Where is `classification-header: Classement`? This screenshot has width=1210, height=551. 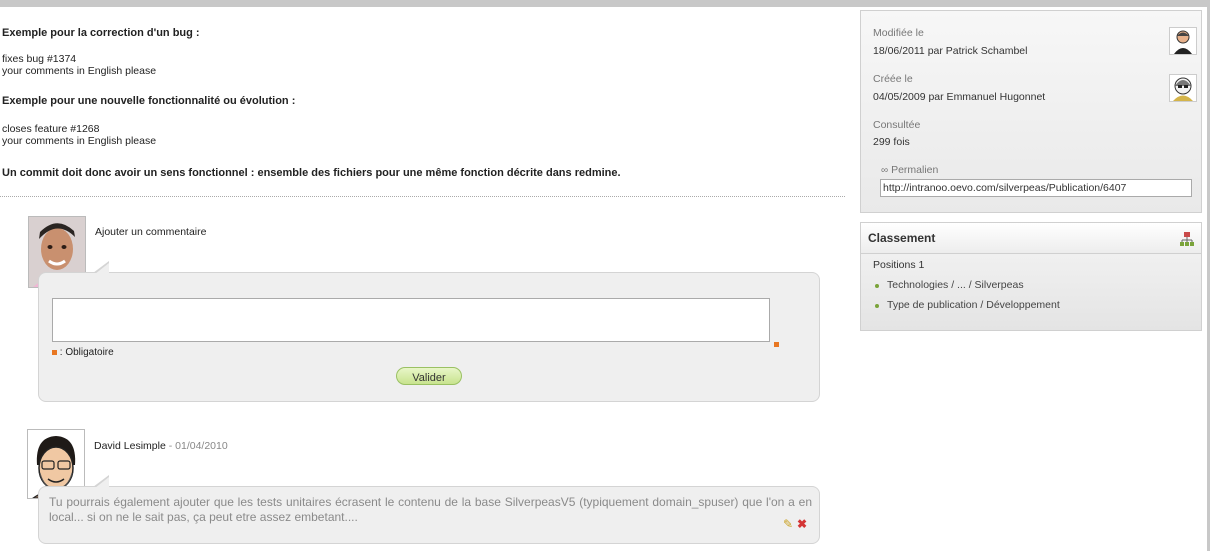
classification-header: Classement is located at coordinates (1031, 238).